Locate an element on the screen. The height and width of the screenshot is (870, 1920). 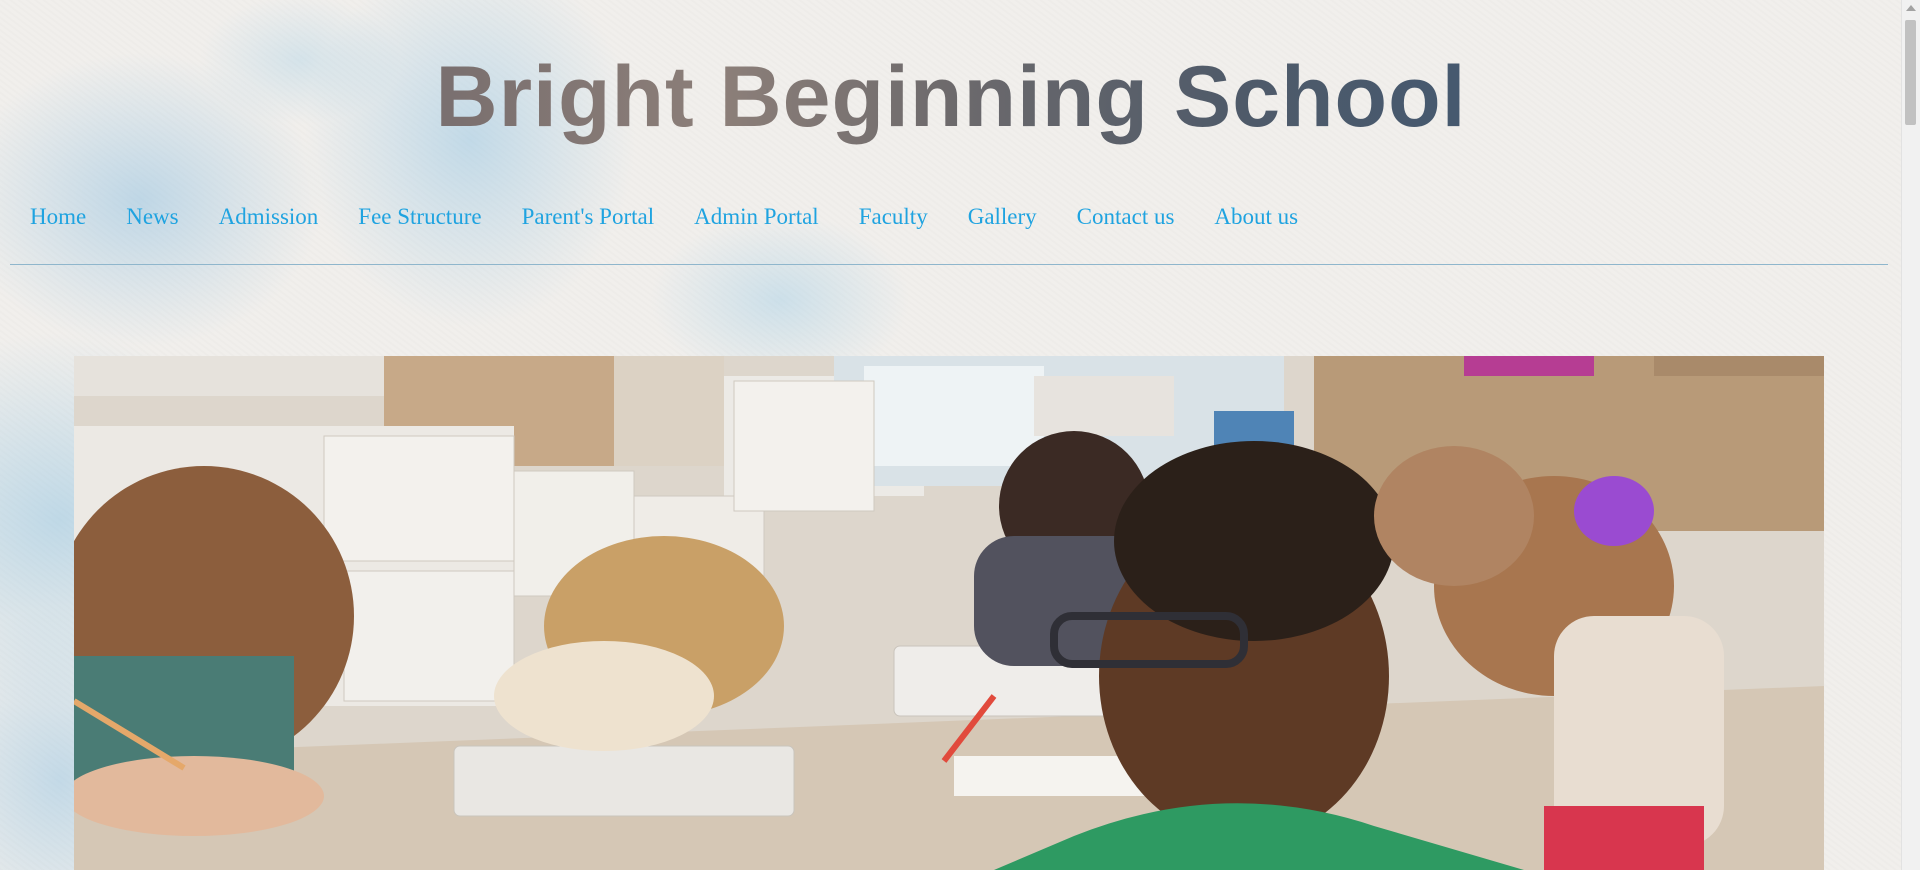
site-title: Bright Beginning School is located at coordinates (951, 97).